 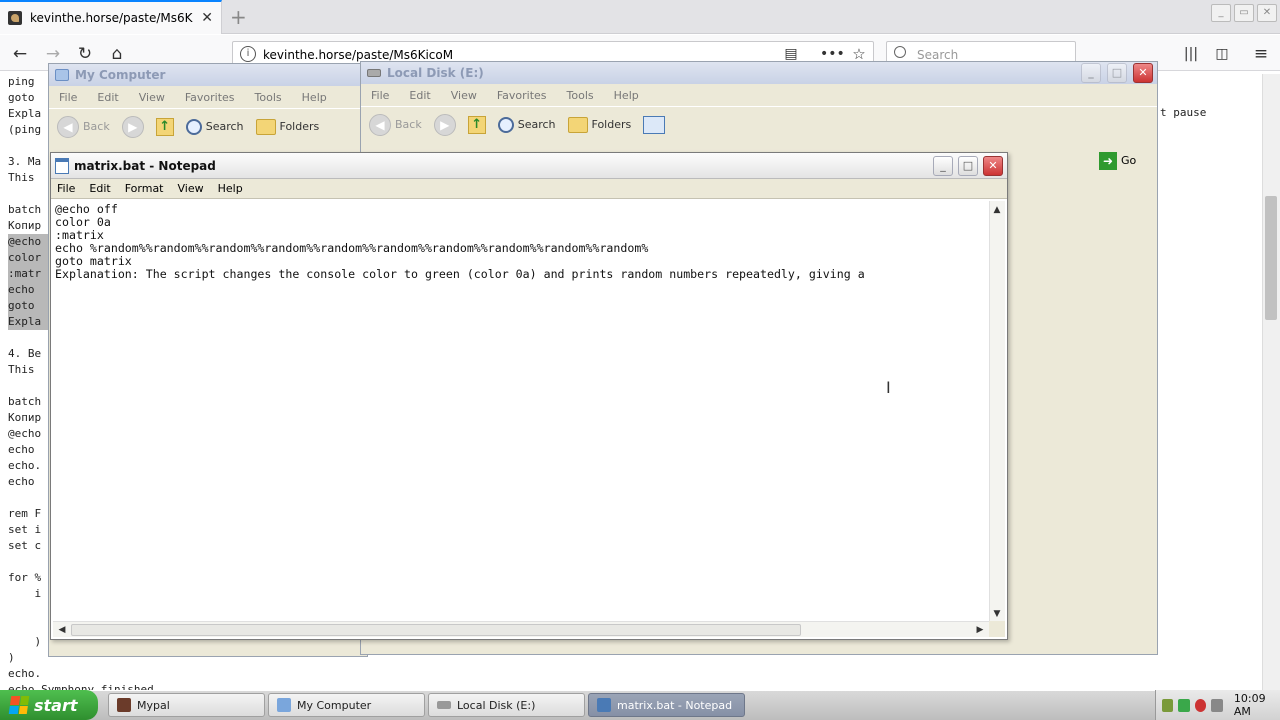 I want to click on local-disk-titlebar: Local Disk (E:) _ □ ✕, so click(x=759, y=73).